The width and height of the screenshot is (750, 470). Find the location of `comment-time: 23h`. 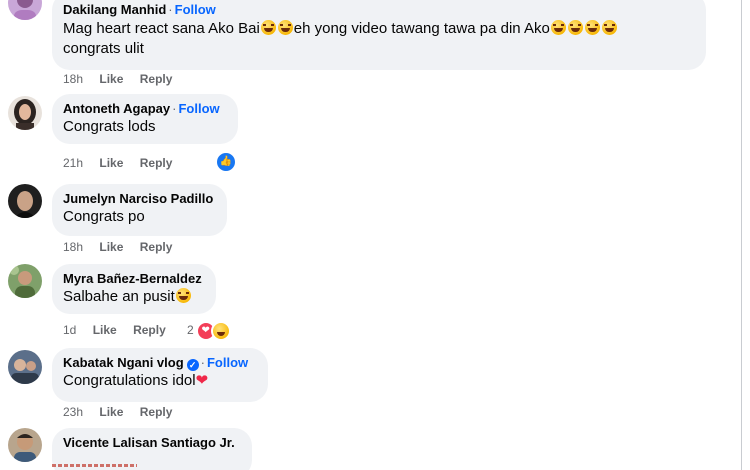

comment-time: 23h is located at coordinates (73, 412).